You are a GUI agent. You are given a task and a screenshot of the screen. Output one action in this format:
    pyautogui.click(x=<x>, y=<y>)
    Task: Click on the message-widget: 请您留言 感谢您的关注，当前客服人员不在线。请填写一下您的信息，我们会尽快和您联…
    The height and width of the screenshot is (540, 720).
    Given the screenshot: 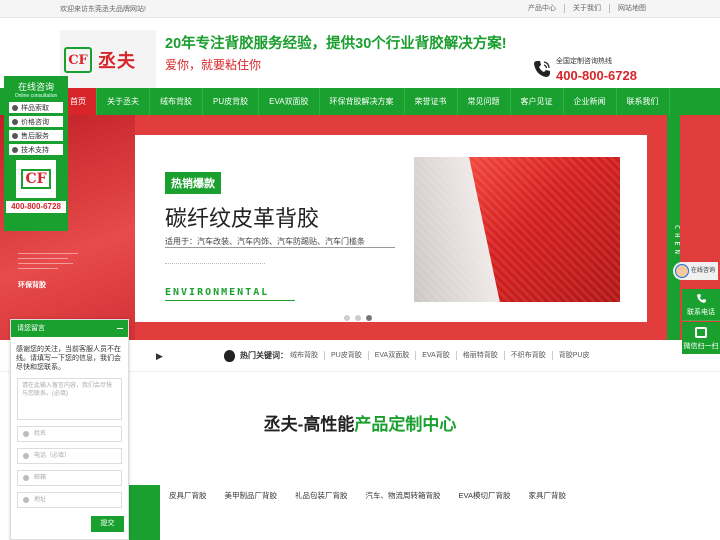 What is the action you would take?
    pyautogui.click(x=69, y=429)
    